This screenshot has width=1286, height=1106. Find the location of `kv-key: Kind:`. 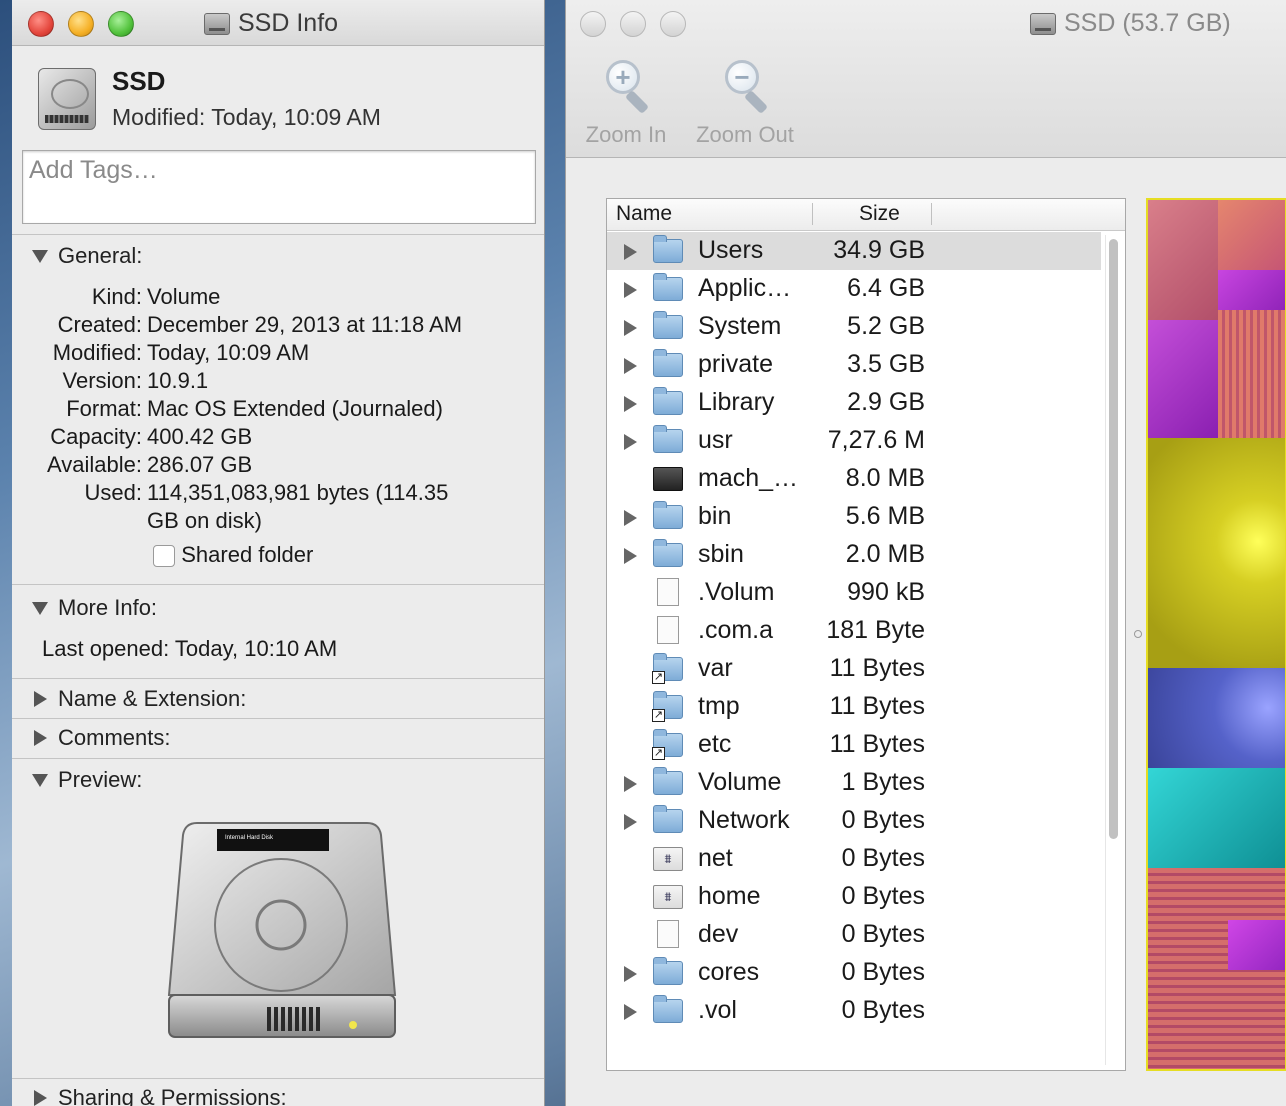

kv-key: Kind: is located at coordinates (116, 296).